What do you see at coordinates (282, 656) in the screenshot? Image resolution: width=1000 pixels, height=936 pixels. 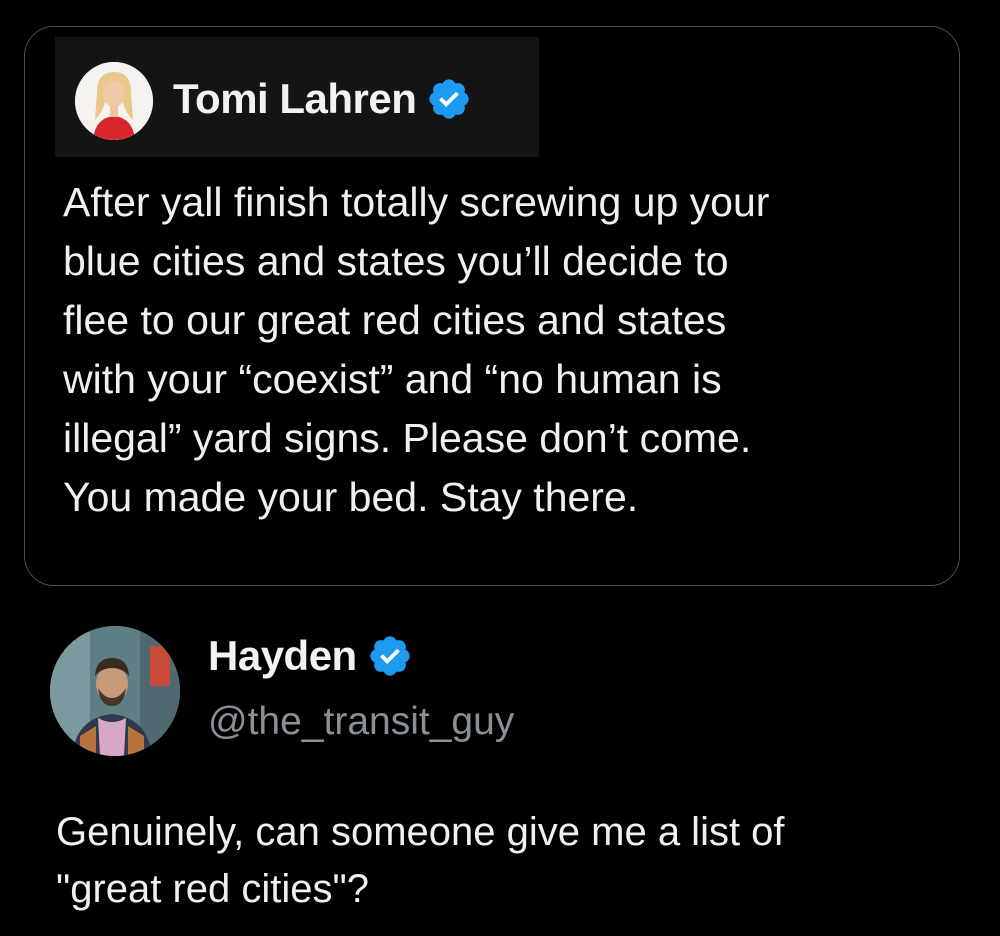 I see `reply-author-name: Hayden` at bounding box center [282, 656].